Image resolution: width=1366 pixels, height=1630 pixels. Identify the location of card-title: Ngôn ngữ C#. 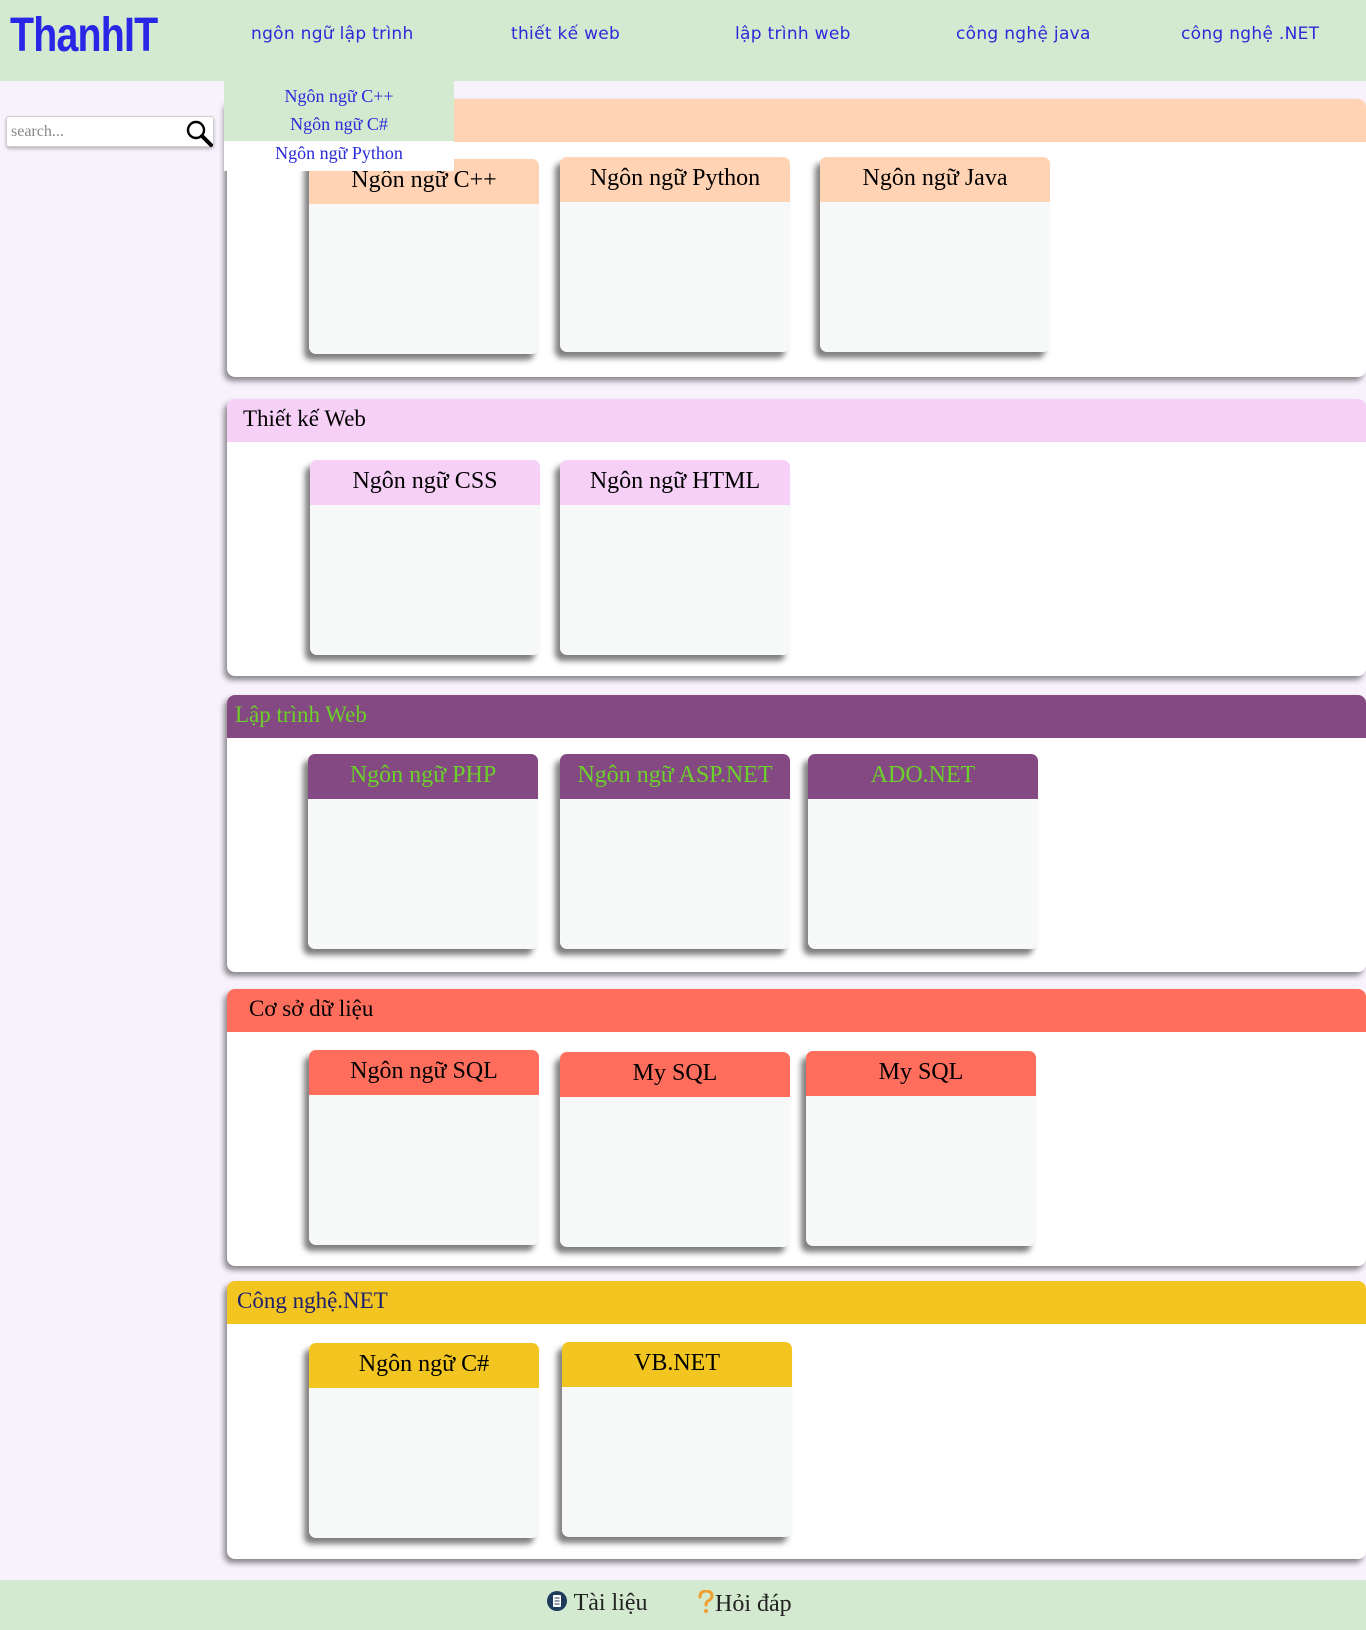
(424, 1365).